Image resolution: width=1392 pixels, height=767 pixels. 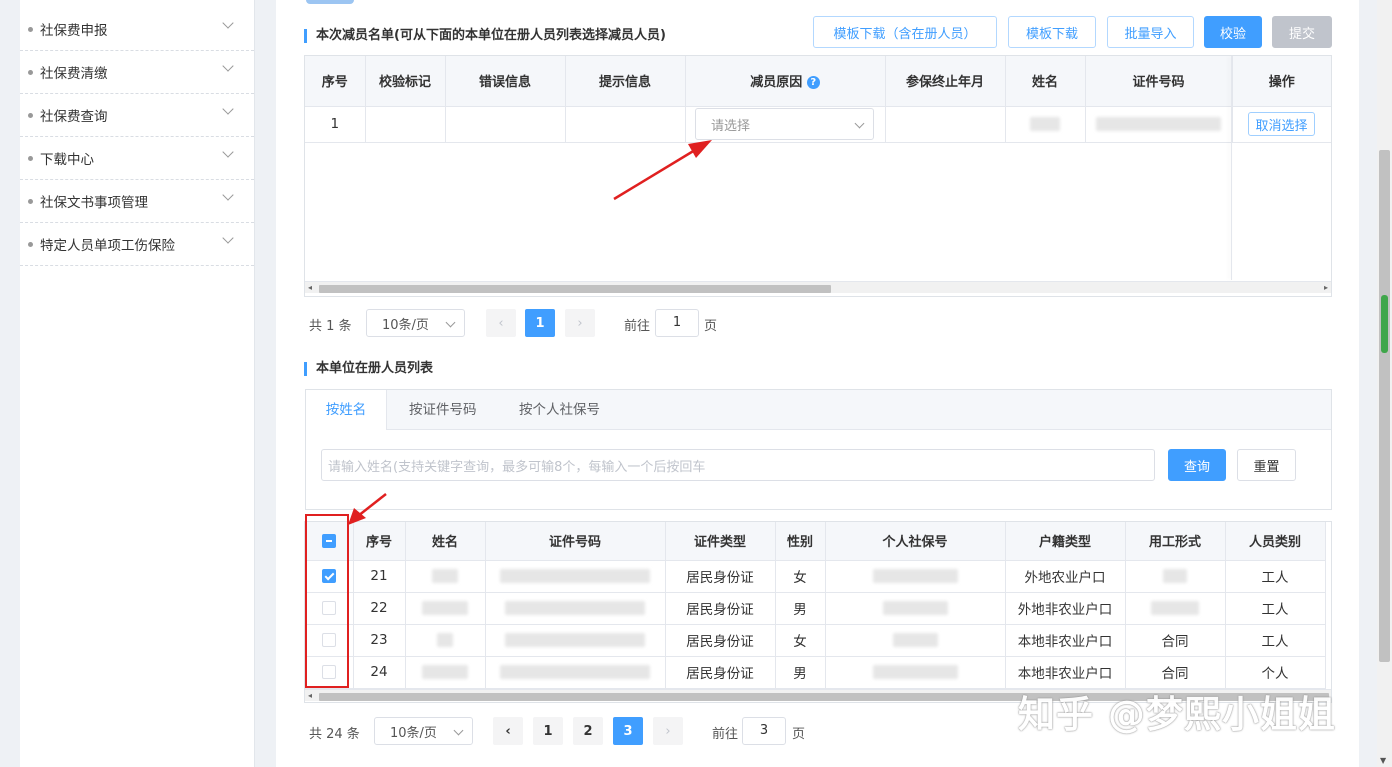 I want to click on top-button-stub, so click(x=330, y=2).